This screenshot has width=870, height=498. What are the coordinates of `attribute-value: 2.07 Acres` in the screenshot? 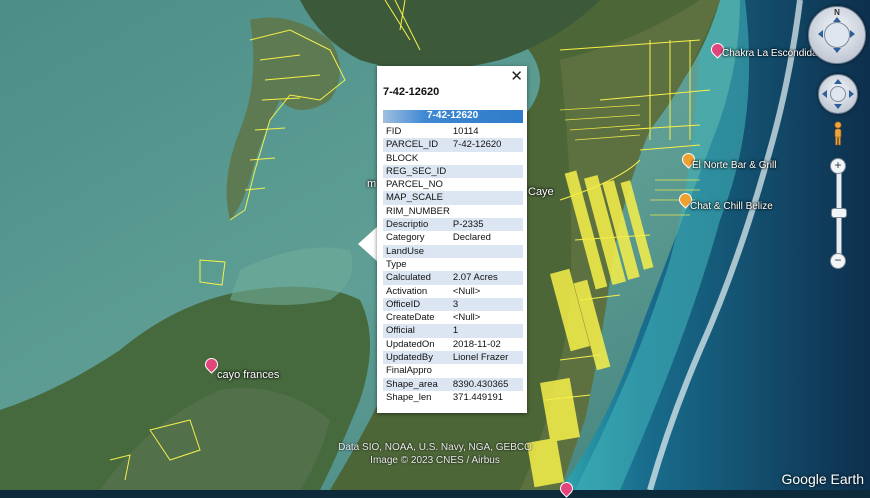 It's located at (486, 278).